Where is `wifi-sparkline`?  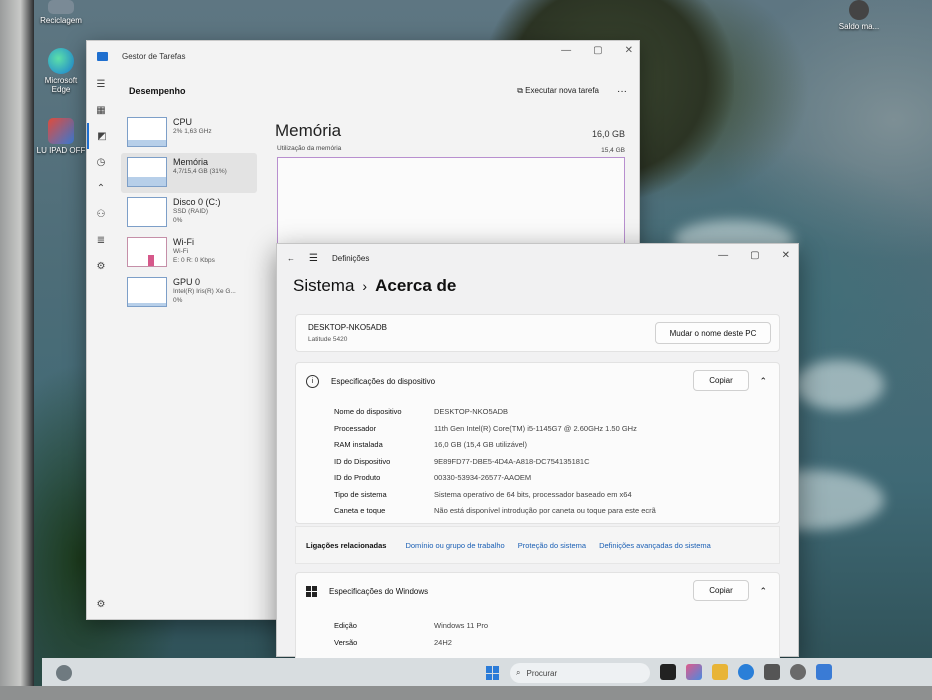
wifi-sparkline is located at coordinates (147, 252).